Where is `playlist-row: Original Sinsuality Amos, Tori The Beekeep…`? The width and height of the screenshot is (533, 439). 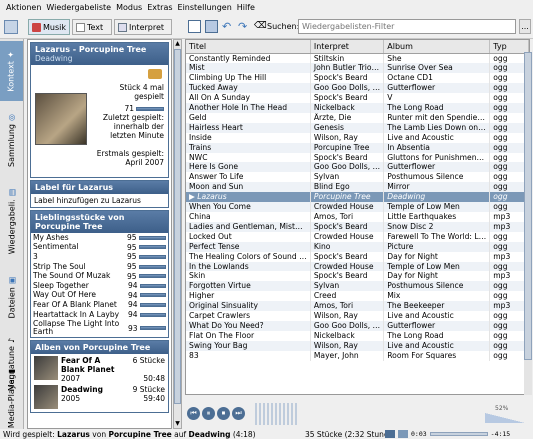
playlist-row: Original Sinsuality Amos, Tori The Beekeep… is located at coordinates (357, 306).